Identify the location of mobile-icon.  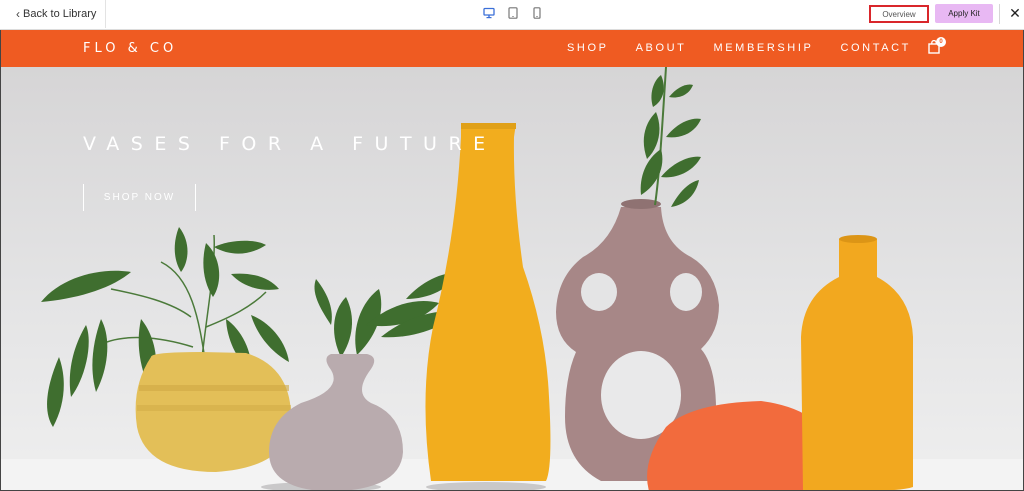
(537, 13).